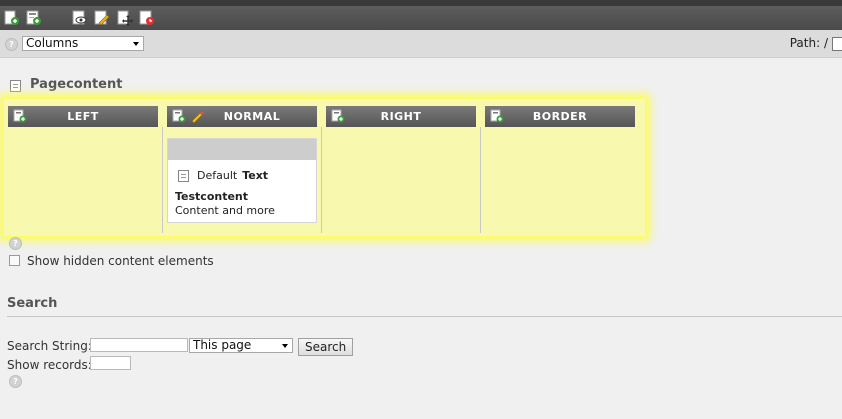 This screenshot has height=419, width=842. Describe the element at coordinates (120, 261) in the screenshot. I see `show-hidden-label: Show hidden content elements` at that location.